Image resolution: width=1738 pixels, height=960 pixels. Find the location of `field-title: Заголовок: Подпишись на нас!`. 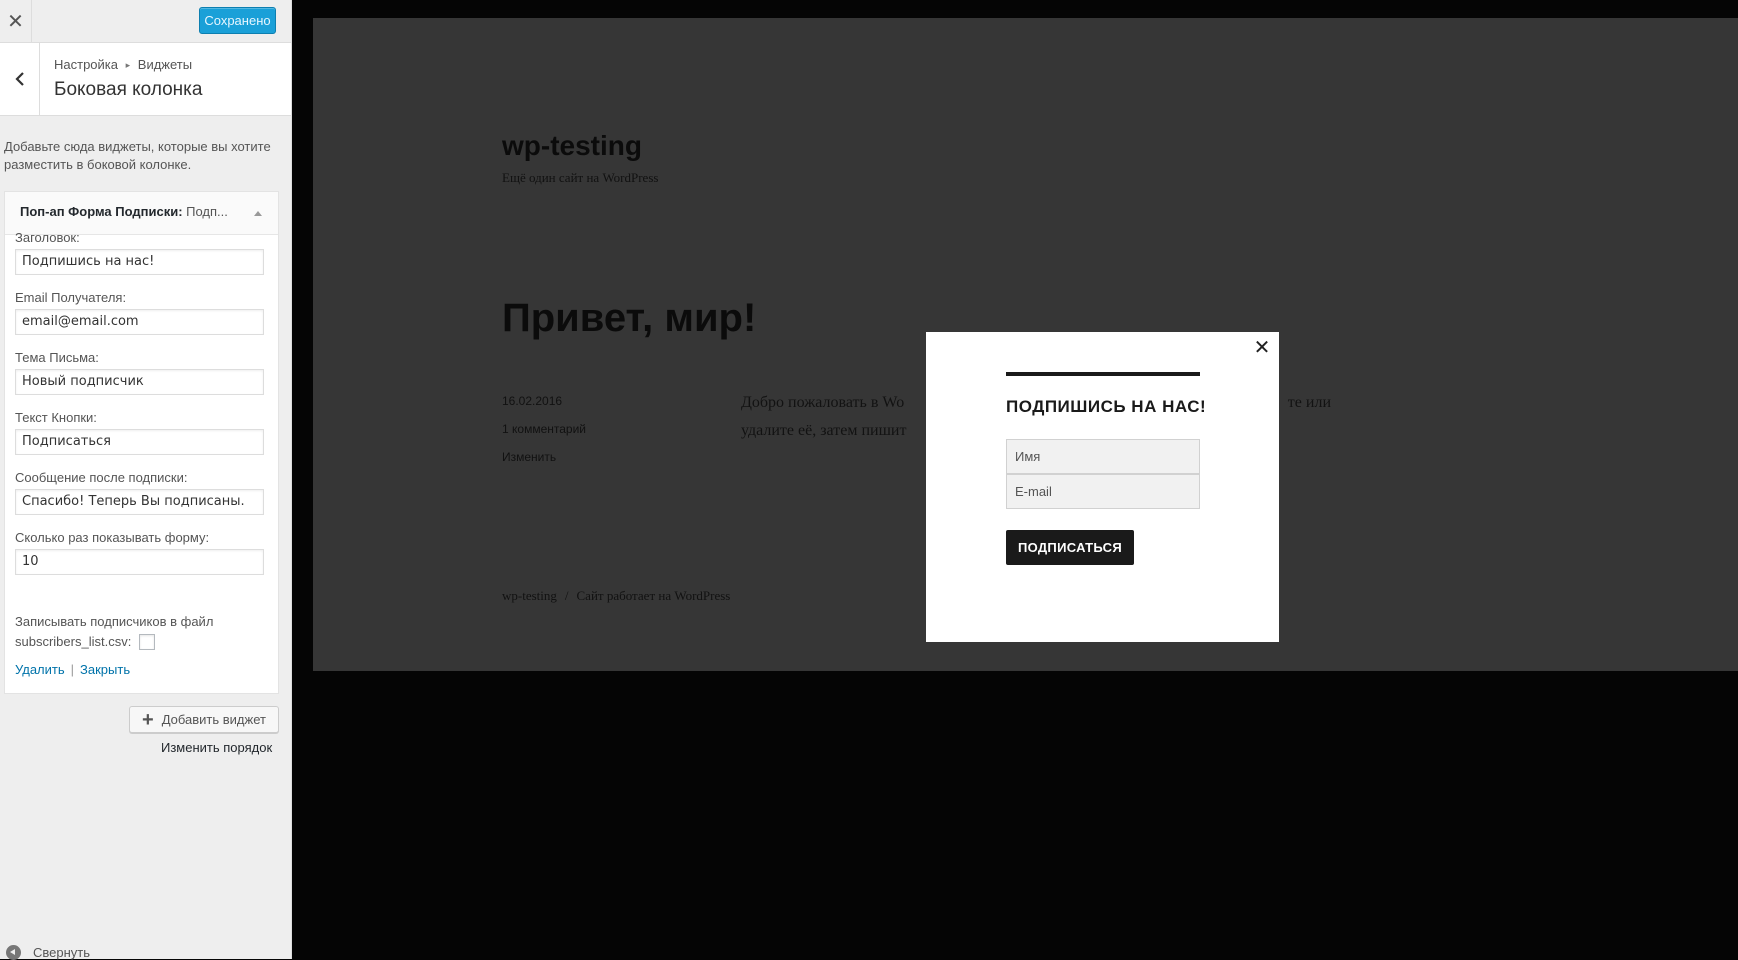

field-title: Заголовок: Подпишись на нас! is located at coordinates (140, 252).